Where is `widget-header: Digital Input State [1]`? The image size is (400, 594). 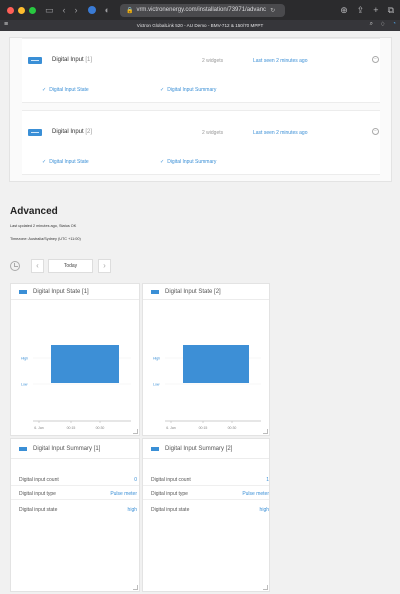 widget-header: Digital Input State [1] is located at coordinates (75, 292).